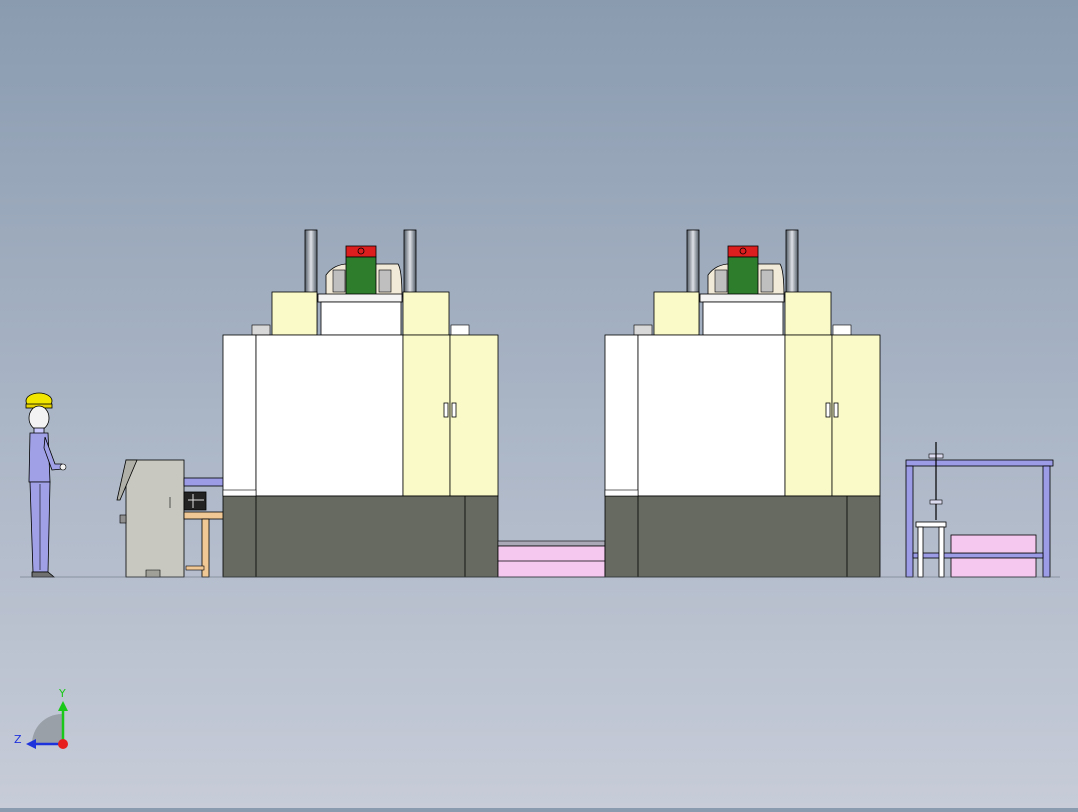 This screenshot has width=1078, height=812. I want to click on control-cabinet, so click(150, 518).